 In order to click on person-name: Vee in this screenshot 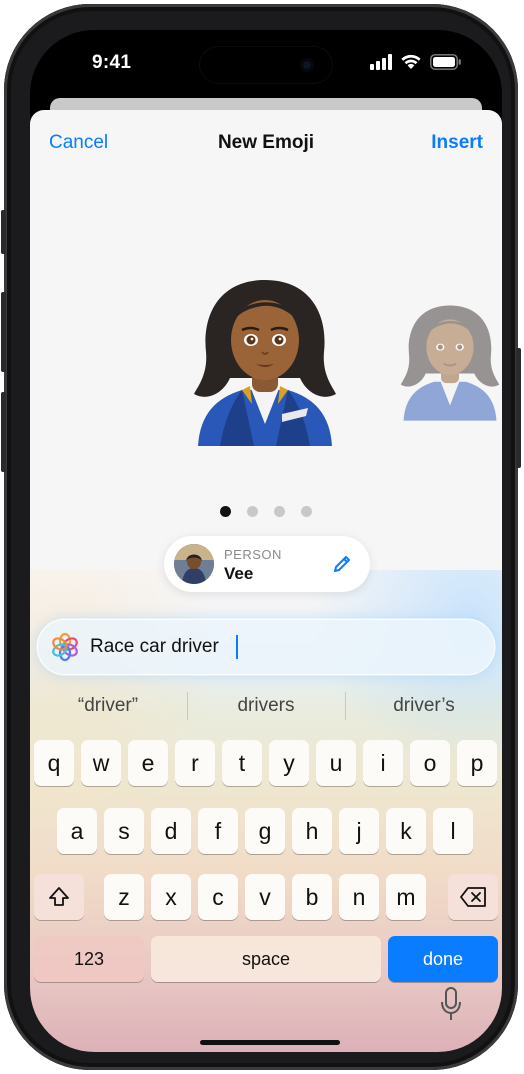, I will do `click(239, 573)`.